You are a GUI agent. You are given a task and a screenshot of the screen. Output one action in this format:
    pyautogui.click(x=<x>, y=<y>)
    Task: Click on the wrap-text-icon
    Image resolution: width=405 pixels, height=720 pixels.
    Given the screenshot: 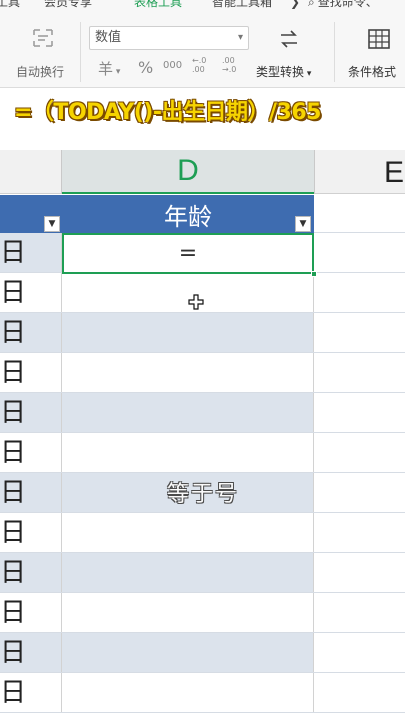 What is the action you would take?
    pyautogui.click(x=43, y=38)
    